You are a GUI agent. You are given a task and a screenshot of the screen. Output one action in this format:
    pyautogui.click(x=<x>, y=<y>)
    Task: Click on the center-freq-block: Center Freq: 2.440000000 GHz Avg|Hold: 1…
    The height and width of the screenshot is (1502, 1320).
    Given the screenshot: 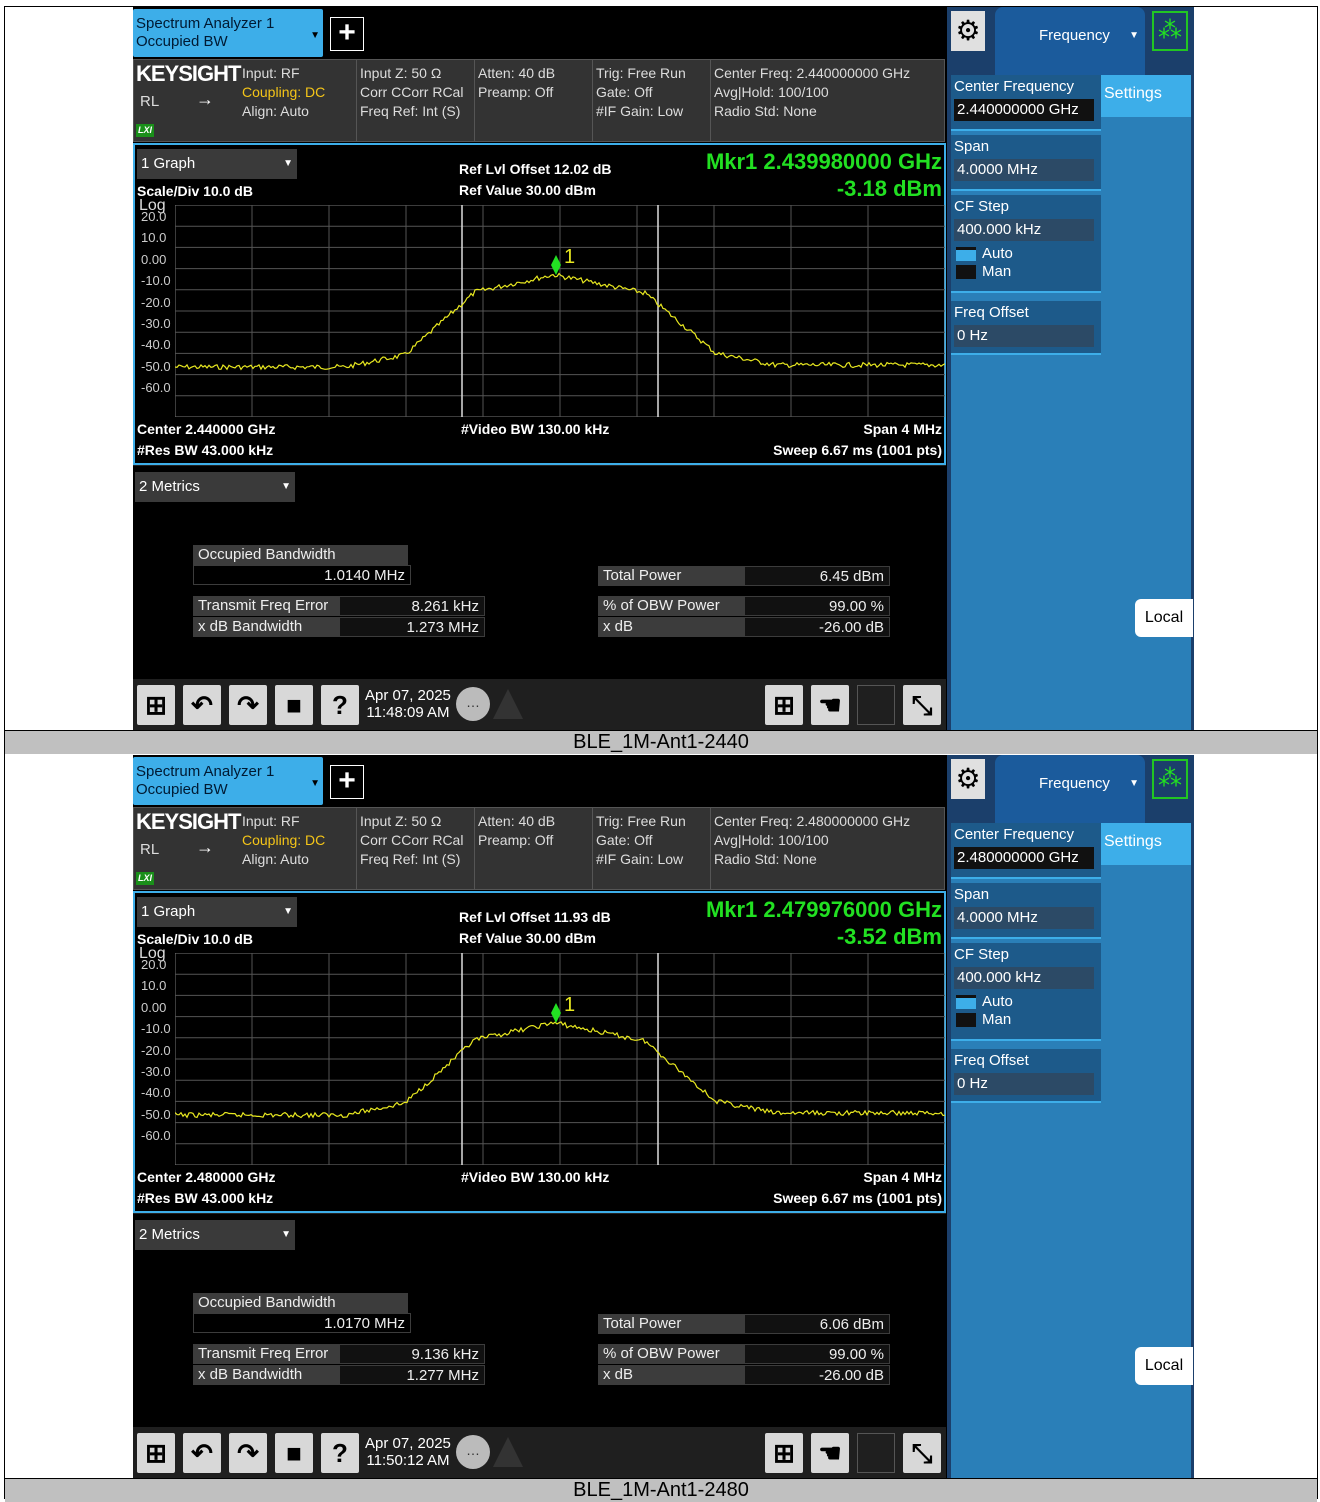 What is the action you would take?
    pyautogui.click(x=828, y=100)
    